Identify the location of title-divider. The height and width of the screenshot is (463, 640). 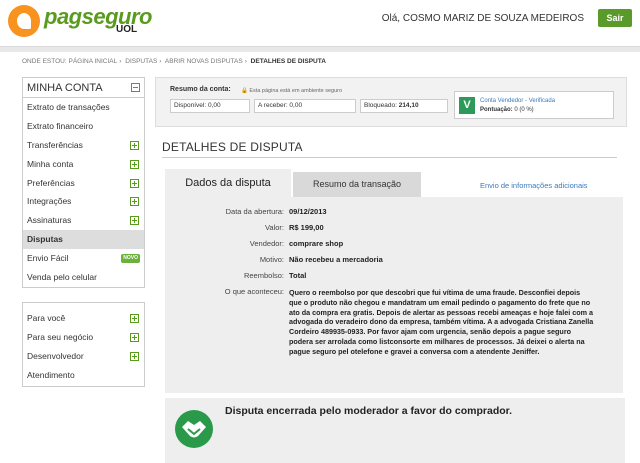
(389, 157).